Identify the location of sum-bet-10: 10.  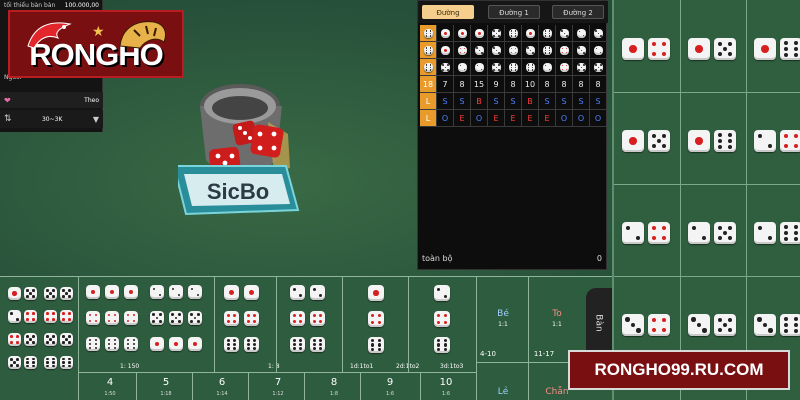
(446, 382).